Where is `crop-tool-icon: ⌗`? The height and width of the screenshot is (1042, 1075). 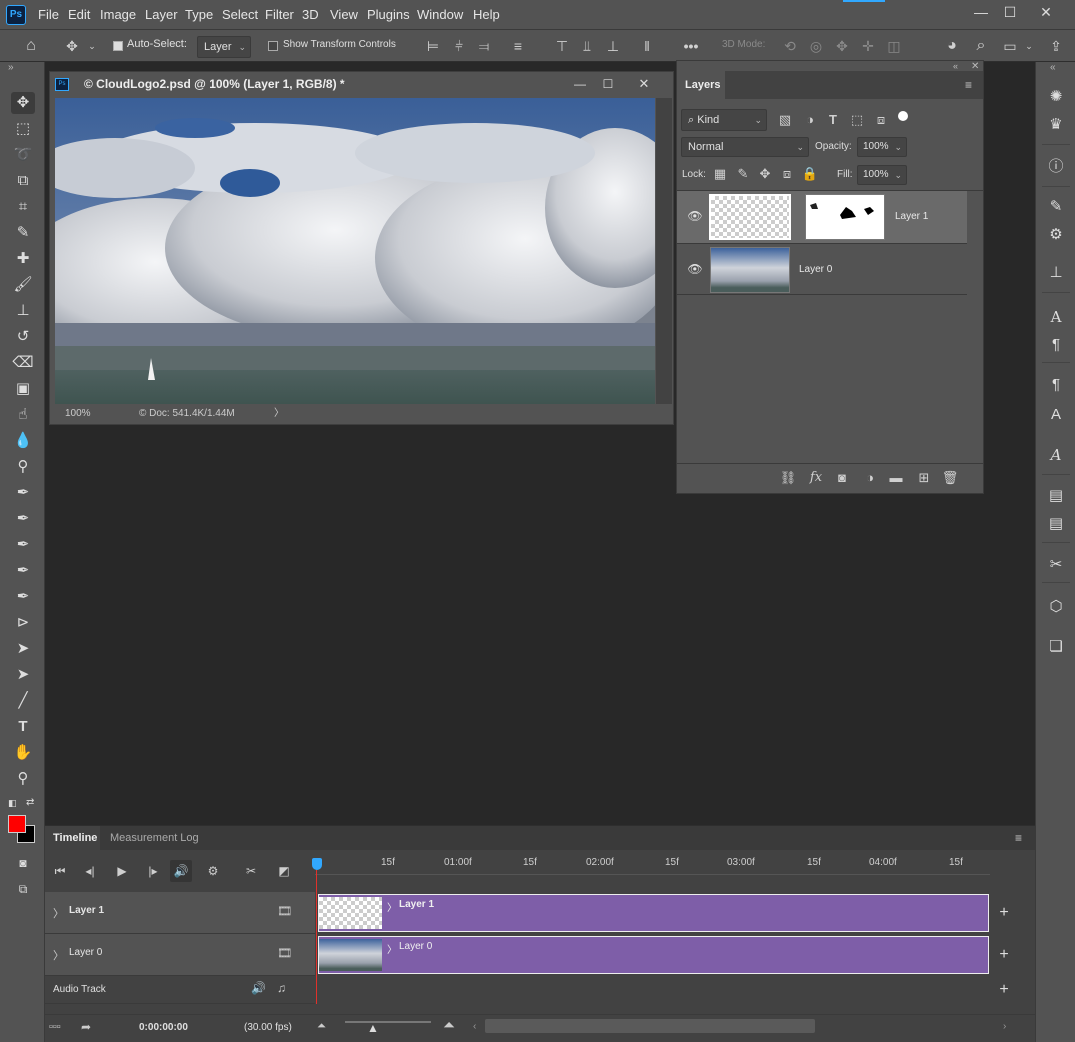 crop-tool-icon: ⌗ is located at coordinates (23, 207).